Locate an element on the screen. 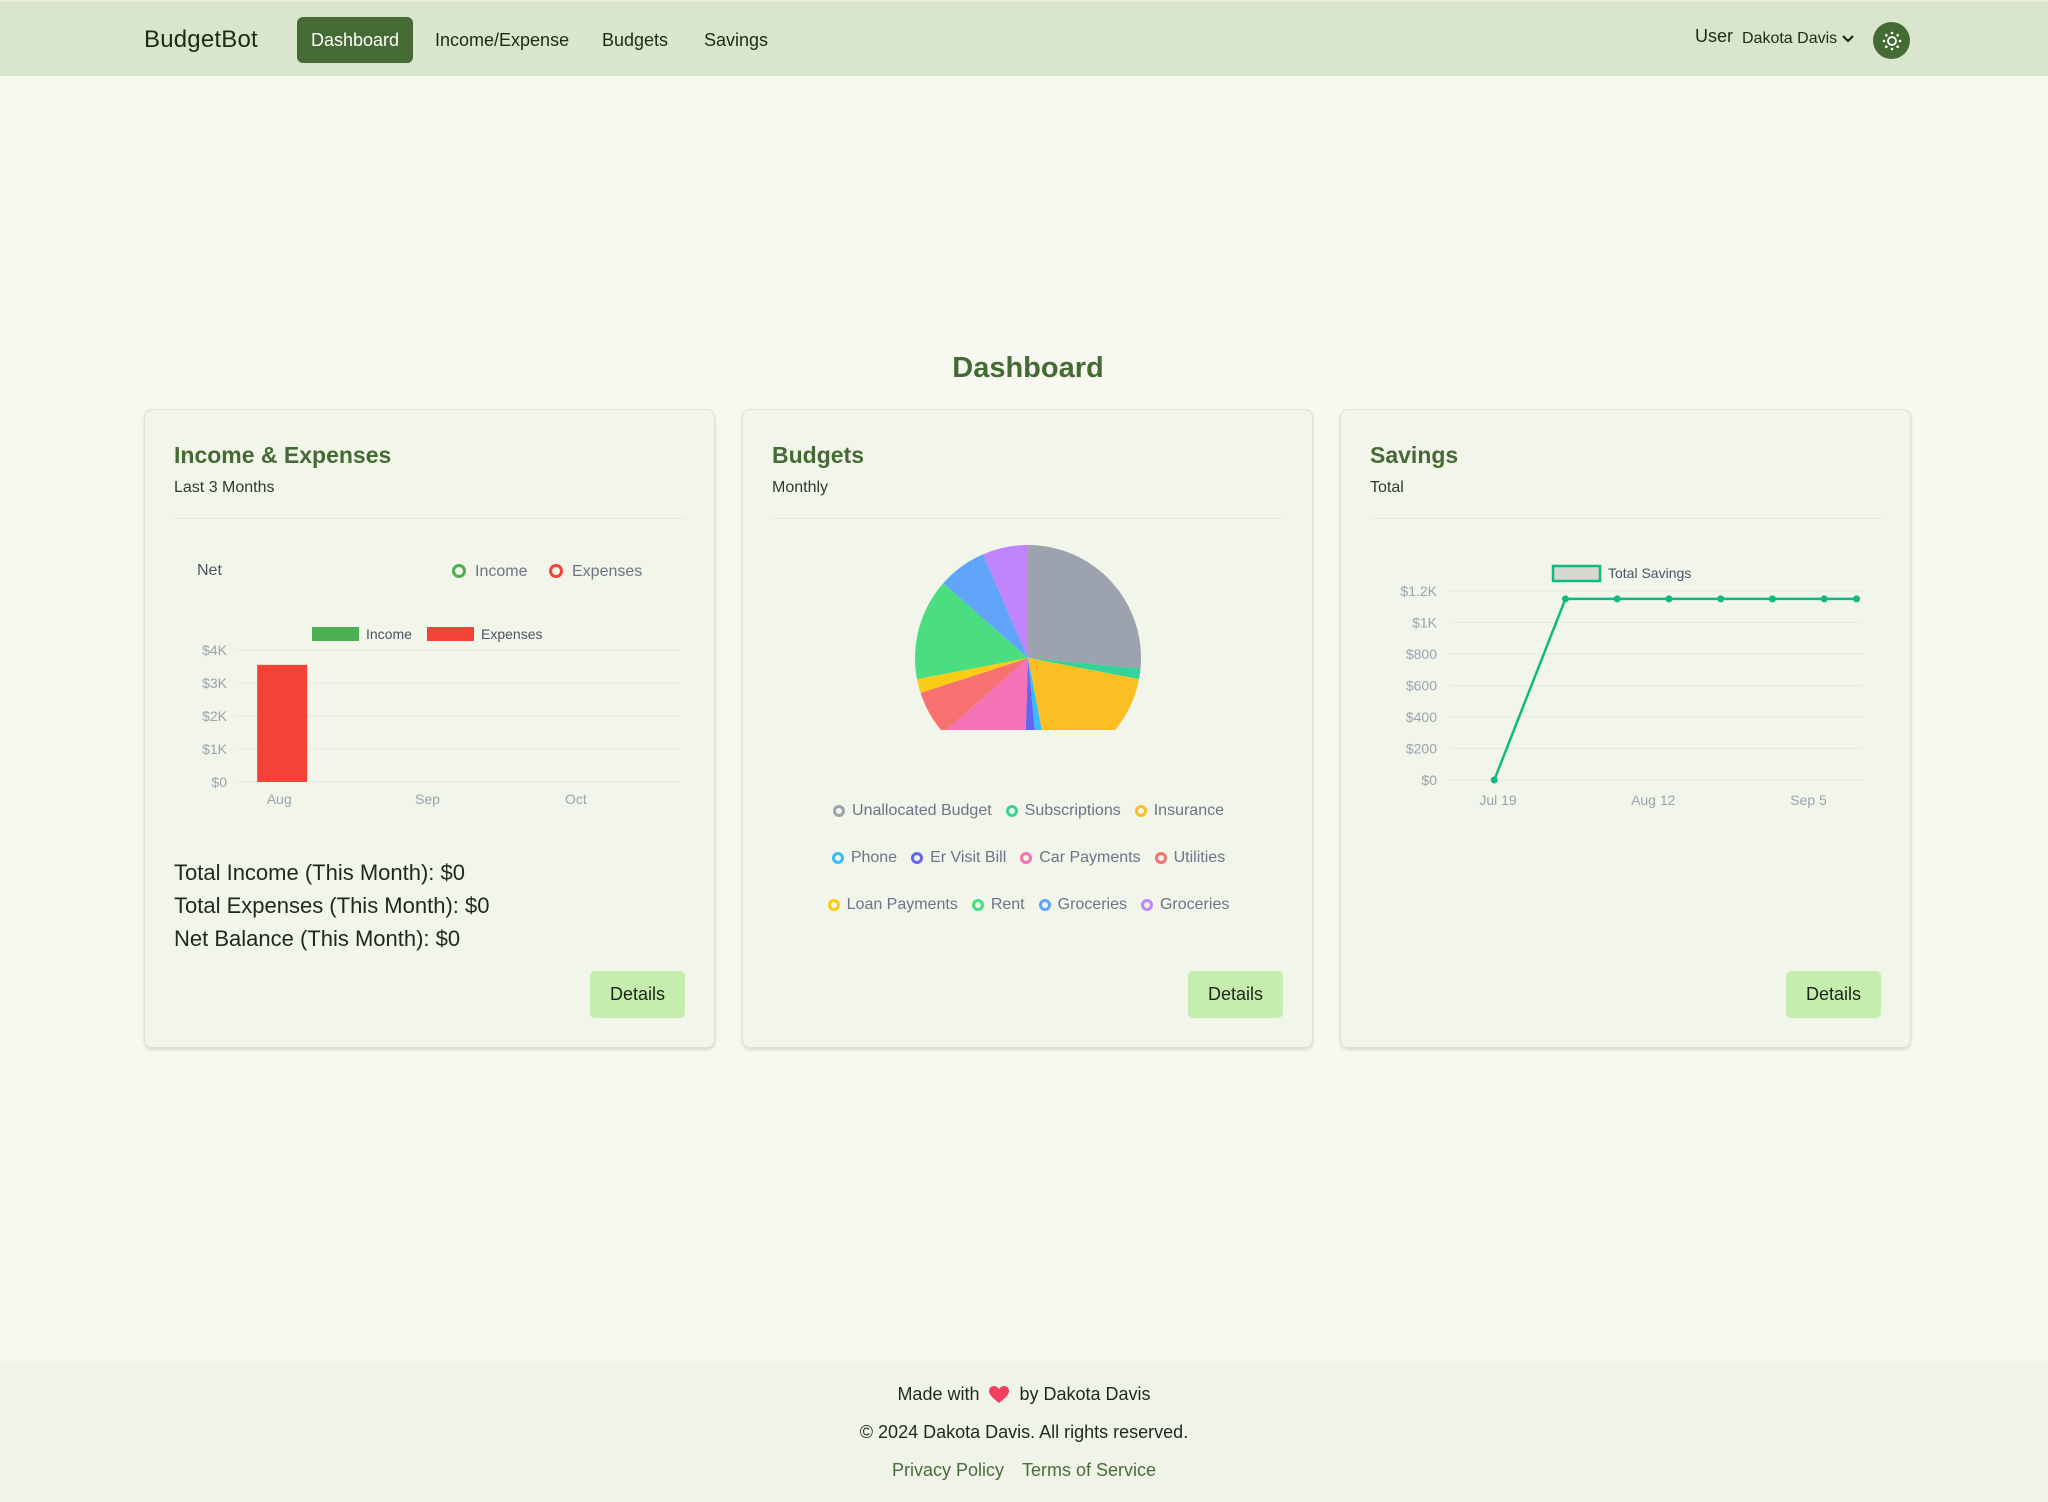 This screenshot has width=2048, height=1502. y-tick-label: $1.2K is located at coordinates (1418, 591).